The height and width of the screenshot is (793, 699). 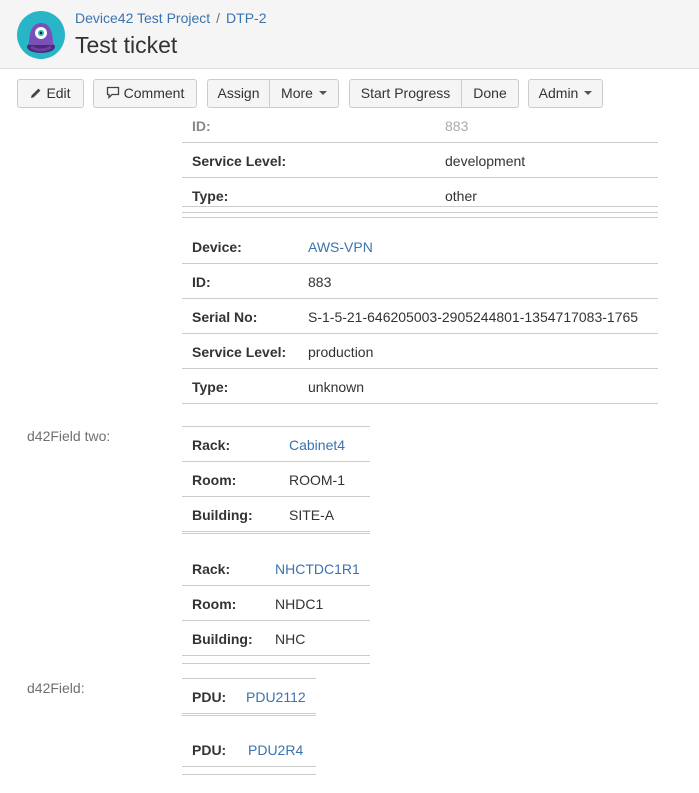 What do you see at coordinates (312, 515) in the screenshot?
I see `row-value: SITE-A` at bounding box center [312, 515].